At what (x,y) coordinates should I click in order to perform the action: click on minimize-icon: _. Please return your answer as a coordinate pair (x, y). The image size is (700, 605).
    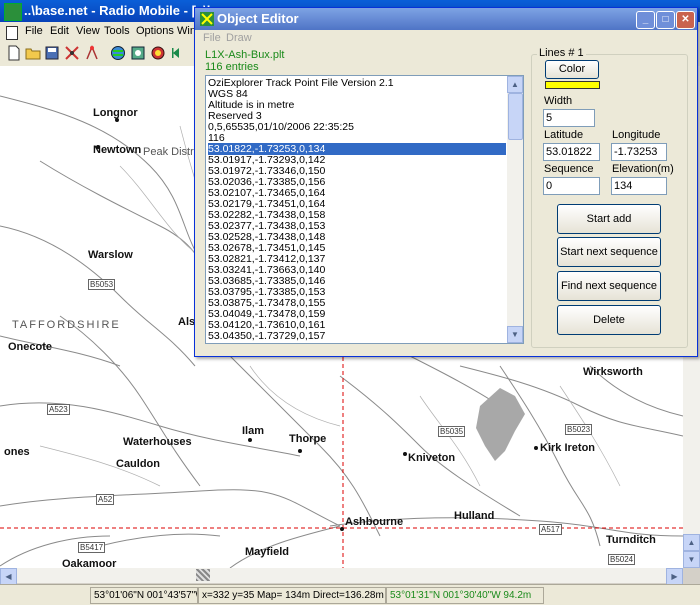
    Looking at the image, I should click on (645, 20).